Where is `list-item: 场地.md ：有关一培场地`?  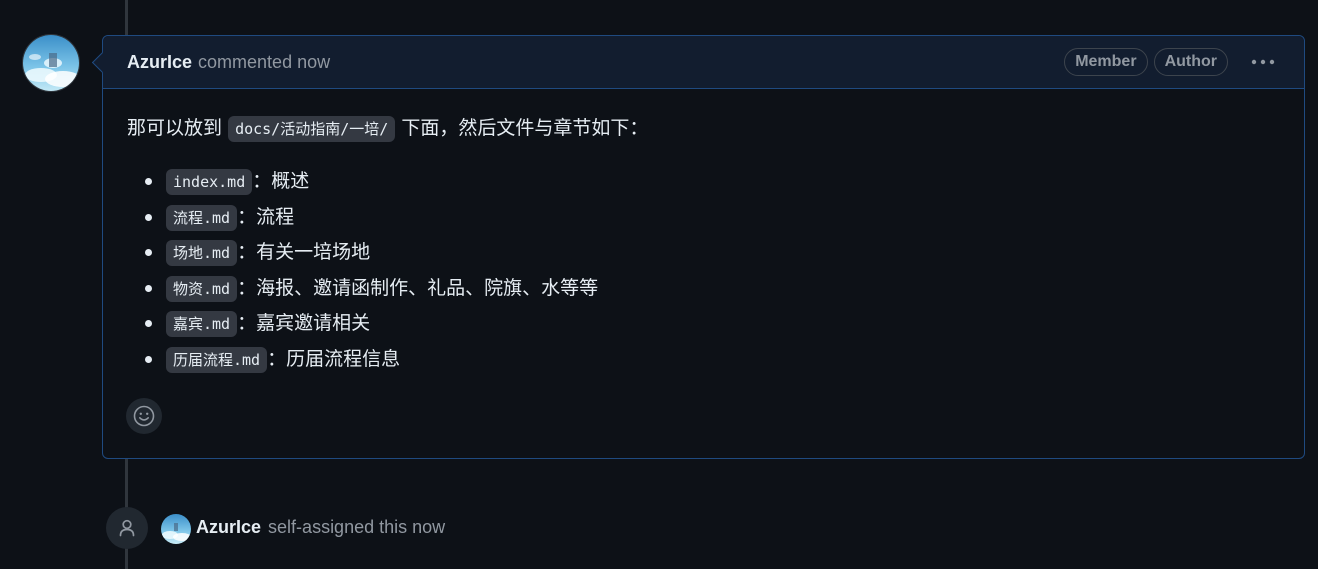 list-item: 场地.md ：有关一培场地 is located at coordinates (703, 255).